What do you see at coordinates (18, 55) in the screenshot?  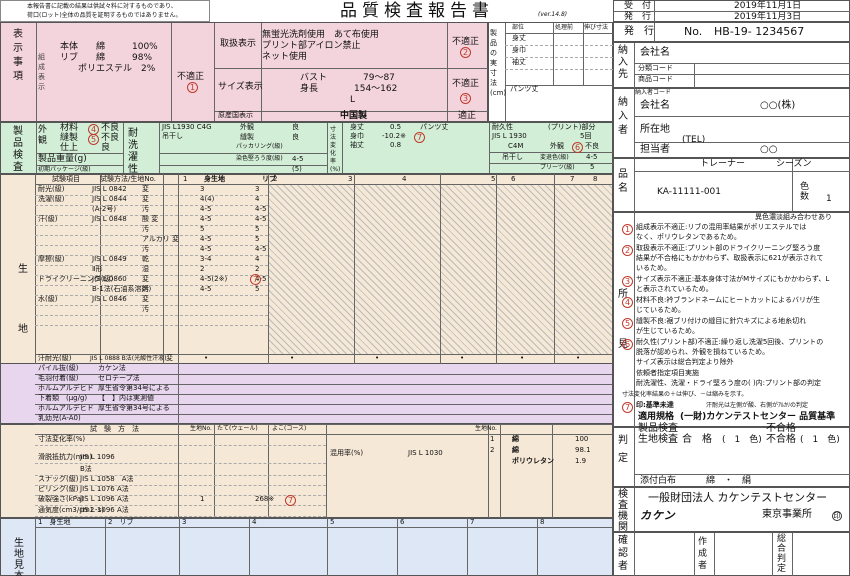 I see `labeling-title: 表示事項` at bounding box center [18, 55].